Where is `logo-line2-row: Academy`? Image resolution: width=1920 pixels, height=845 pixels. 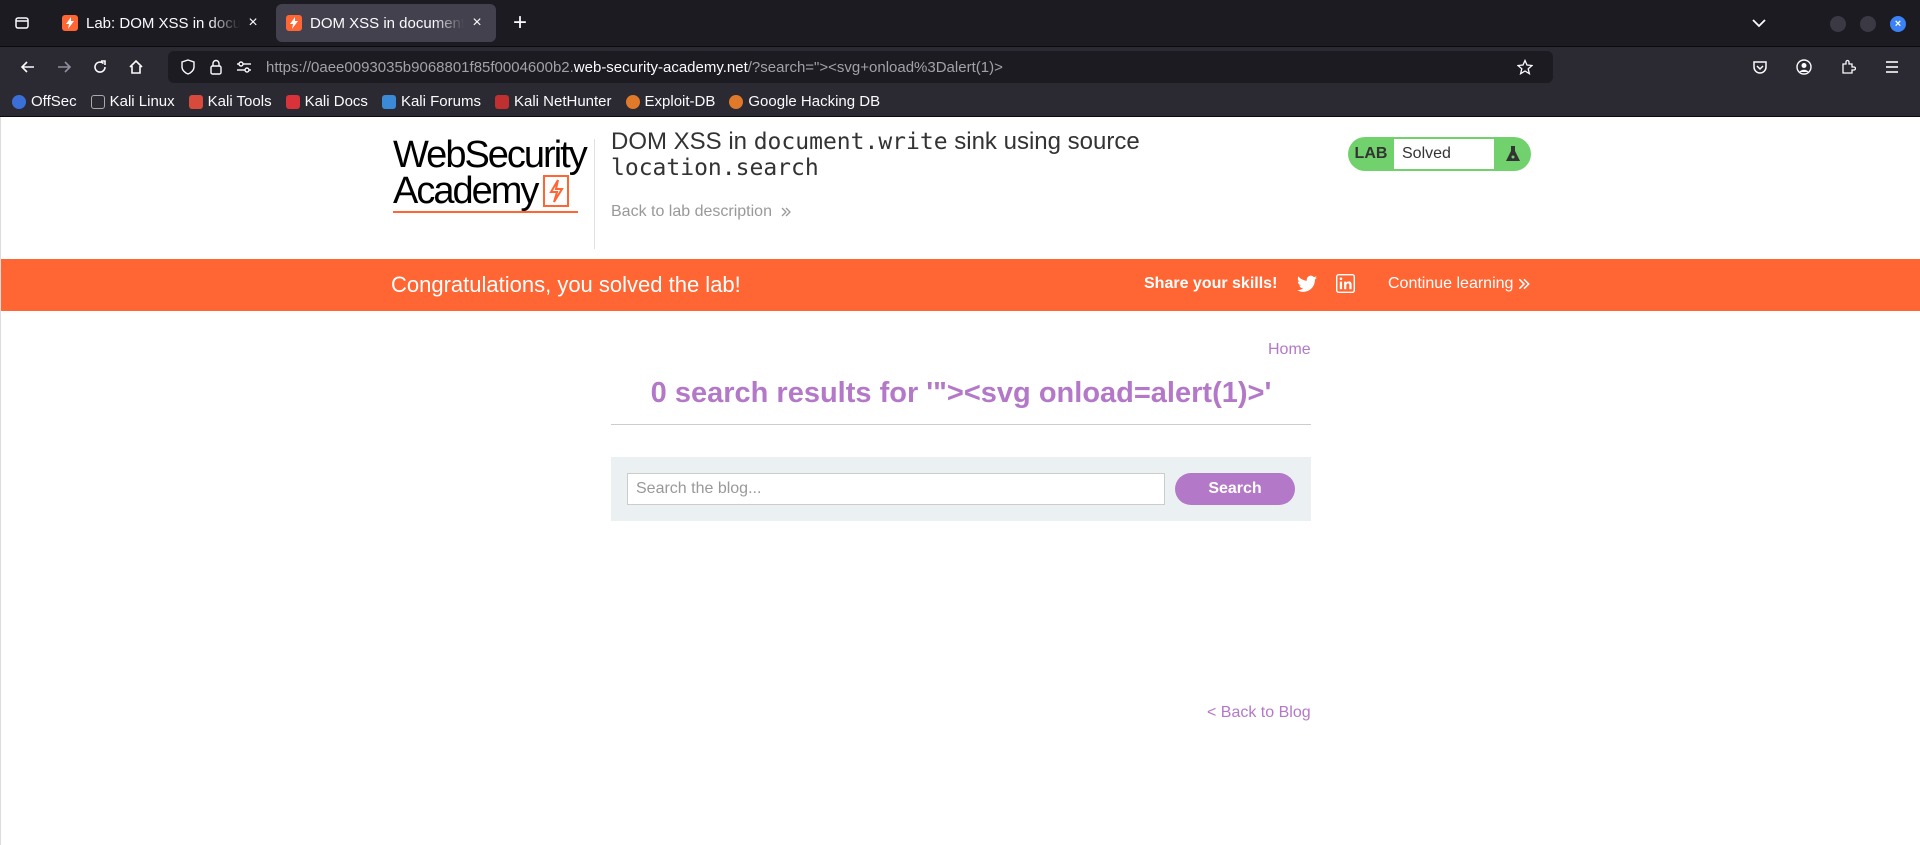 logo-line2-row: Academy is located at coordinates (493, 191).